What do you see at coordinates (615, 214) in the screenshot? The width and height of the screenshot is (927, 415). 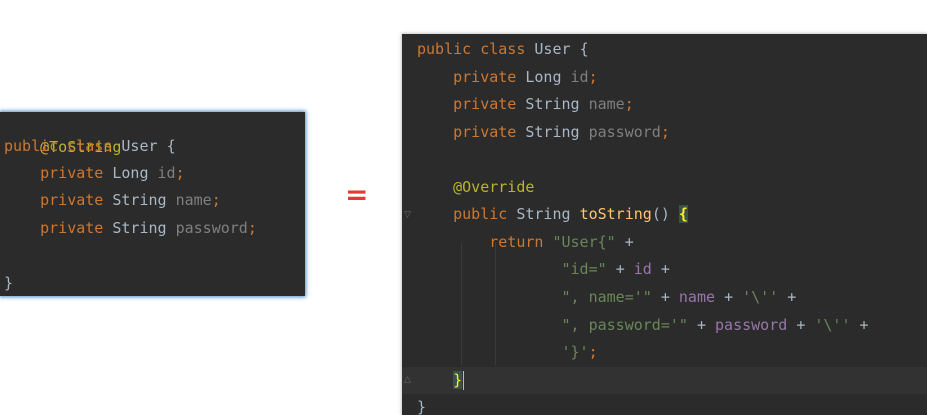 I see `method-name: toString` at bounding box center [615, 214].